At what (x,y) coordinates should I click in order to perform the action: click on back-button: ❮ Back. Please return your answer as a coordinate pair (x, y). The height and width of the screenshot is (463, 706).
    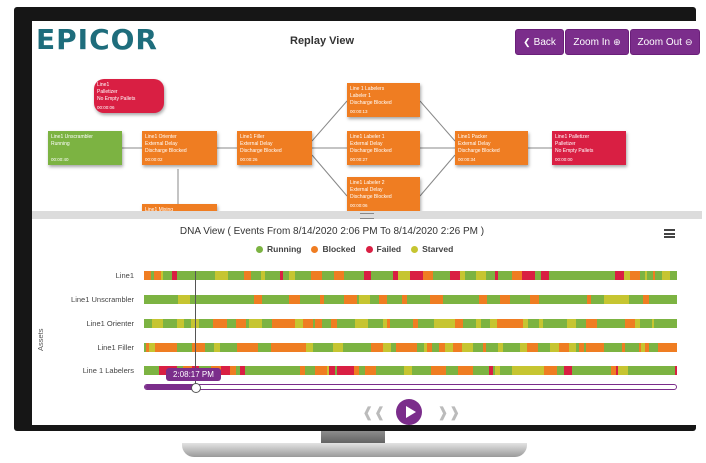
    Looking at the image, I should click on (539, 42).